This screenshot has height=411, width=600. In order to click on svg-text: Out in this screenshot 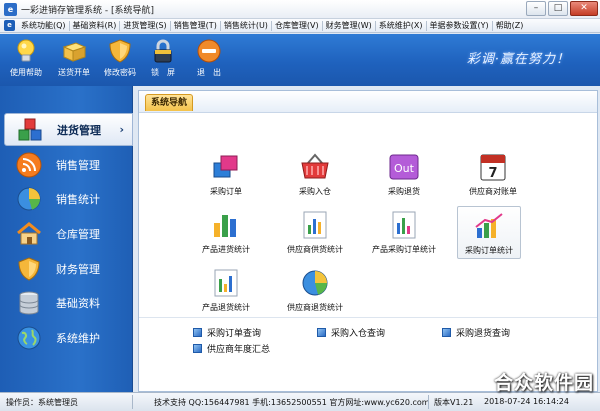, I will do `click(404, 168)`.